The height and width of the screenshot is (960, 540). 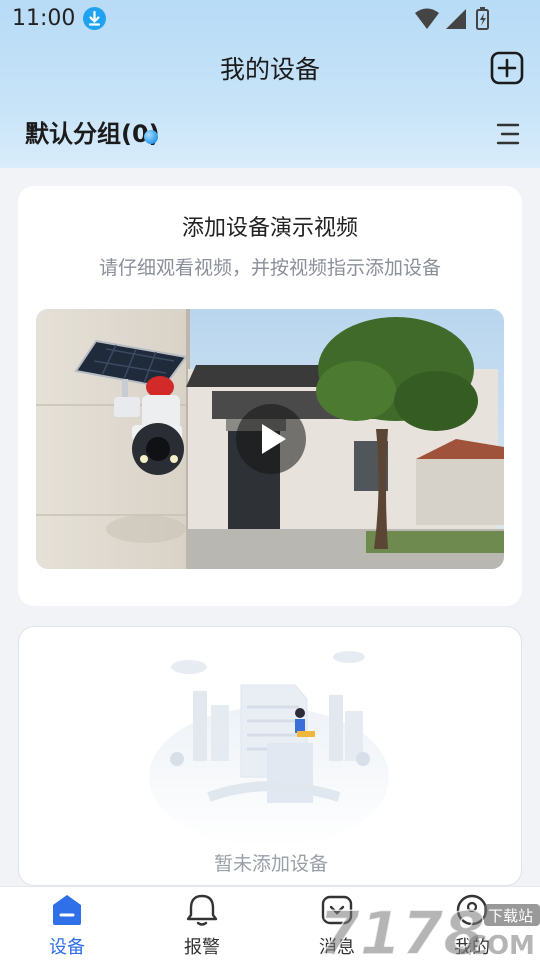 I want to click on empty-state-illustration, so click(x=269, y=749).